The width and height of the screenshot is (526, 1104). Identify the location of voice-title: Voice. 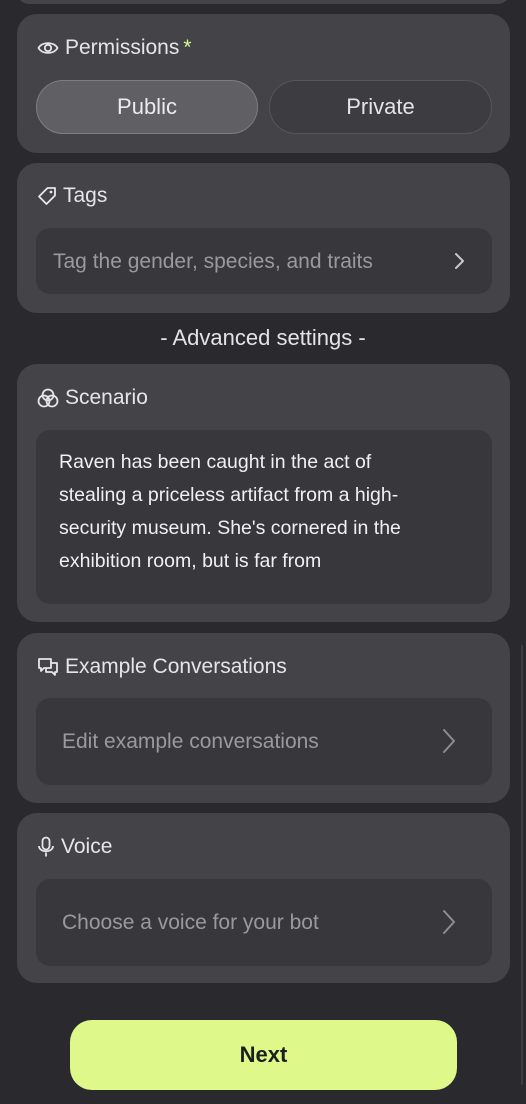
(74, 847).